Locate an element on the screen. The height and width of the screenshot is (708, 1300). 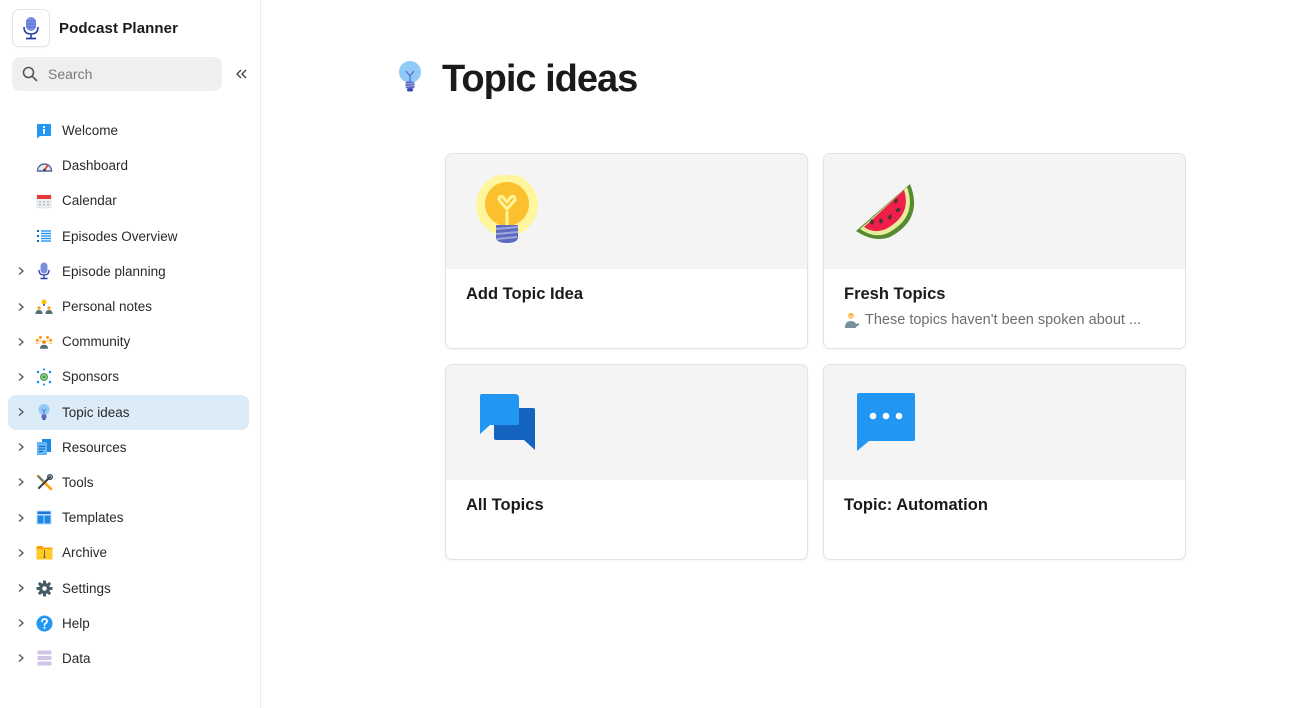
search-input is located at coordinates (123, 74).